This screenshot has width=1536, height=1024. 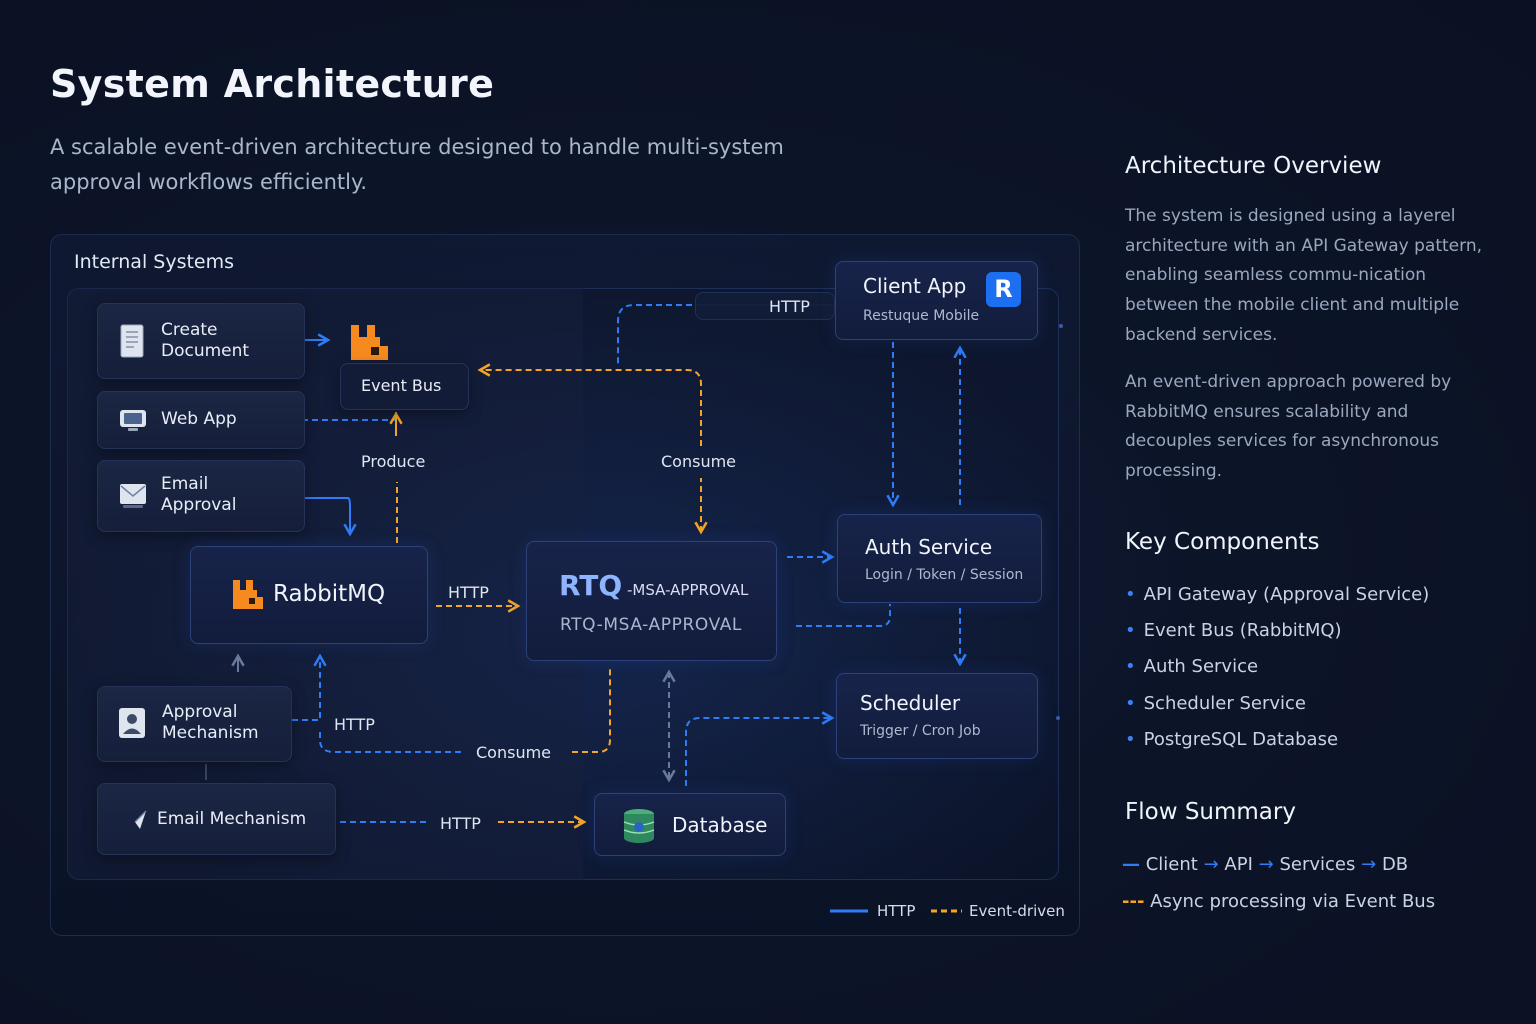 I want to click on component-item: • API Gateway (Approval Service), so click(x=1277, y=594).